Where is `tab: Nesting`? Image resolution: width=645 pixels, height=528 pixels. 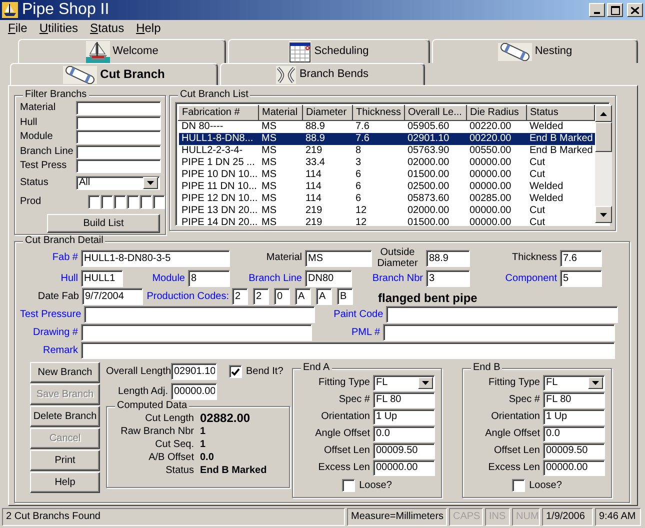 tab: Nesting is located at coordinates (535, 51).